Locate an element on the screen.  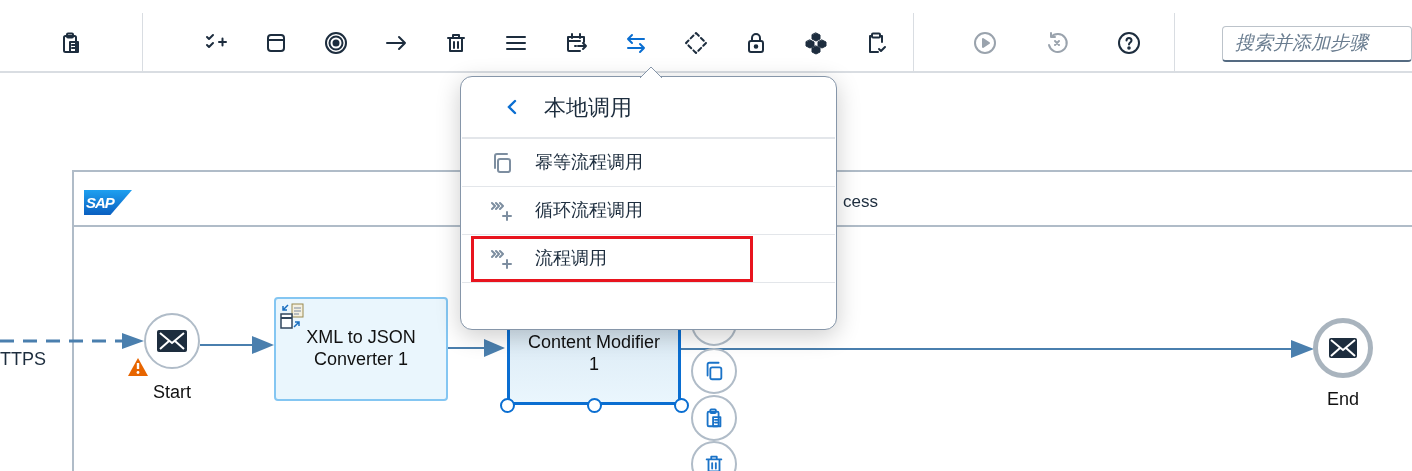
calendar-arrow-icon is located at coordinates (576, 42).